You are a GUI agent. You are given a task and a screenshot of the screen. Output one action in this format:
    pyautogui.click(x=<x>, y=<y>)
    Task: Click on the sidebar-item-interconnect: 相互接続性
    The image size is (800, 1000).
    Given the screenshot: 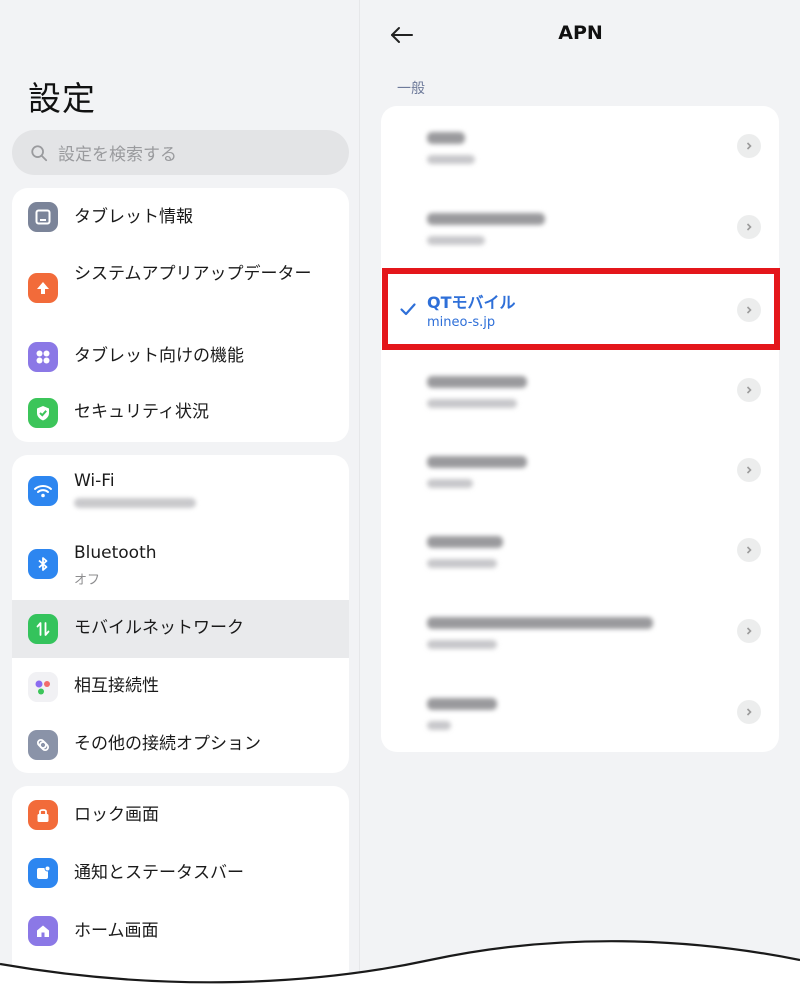 What is the action you would take?
    pyautogui.click(x=180, y=687)
    